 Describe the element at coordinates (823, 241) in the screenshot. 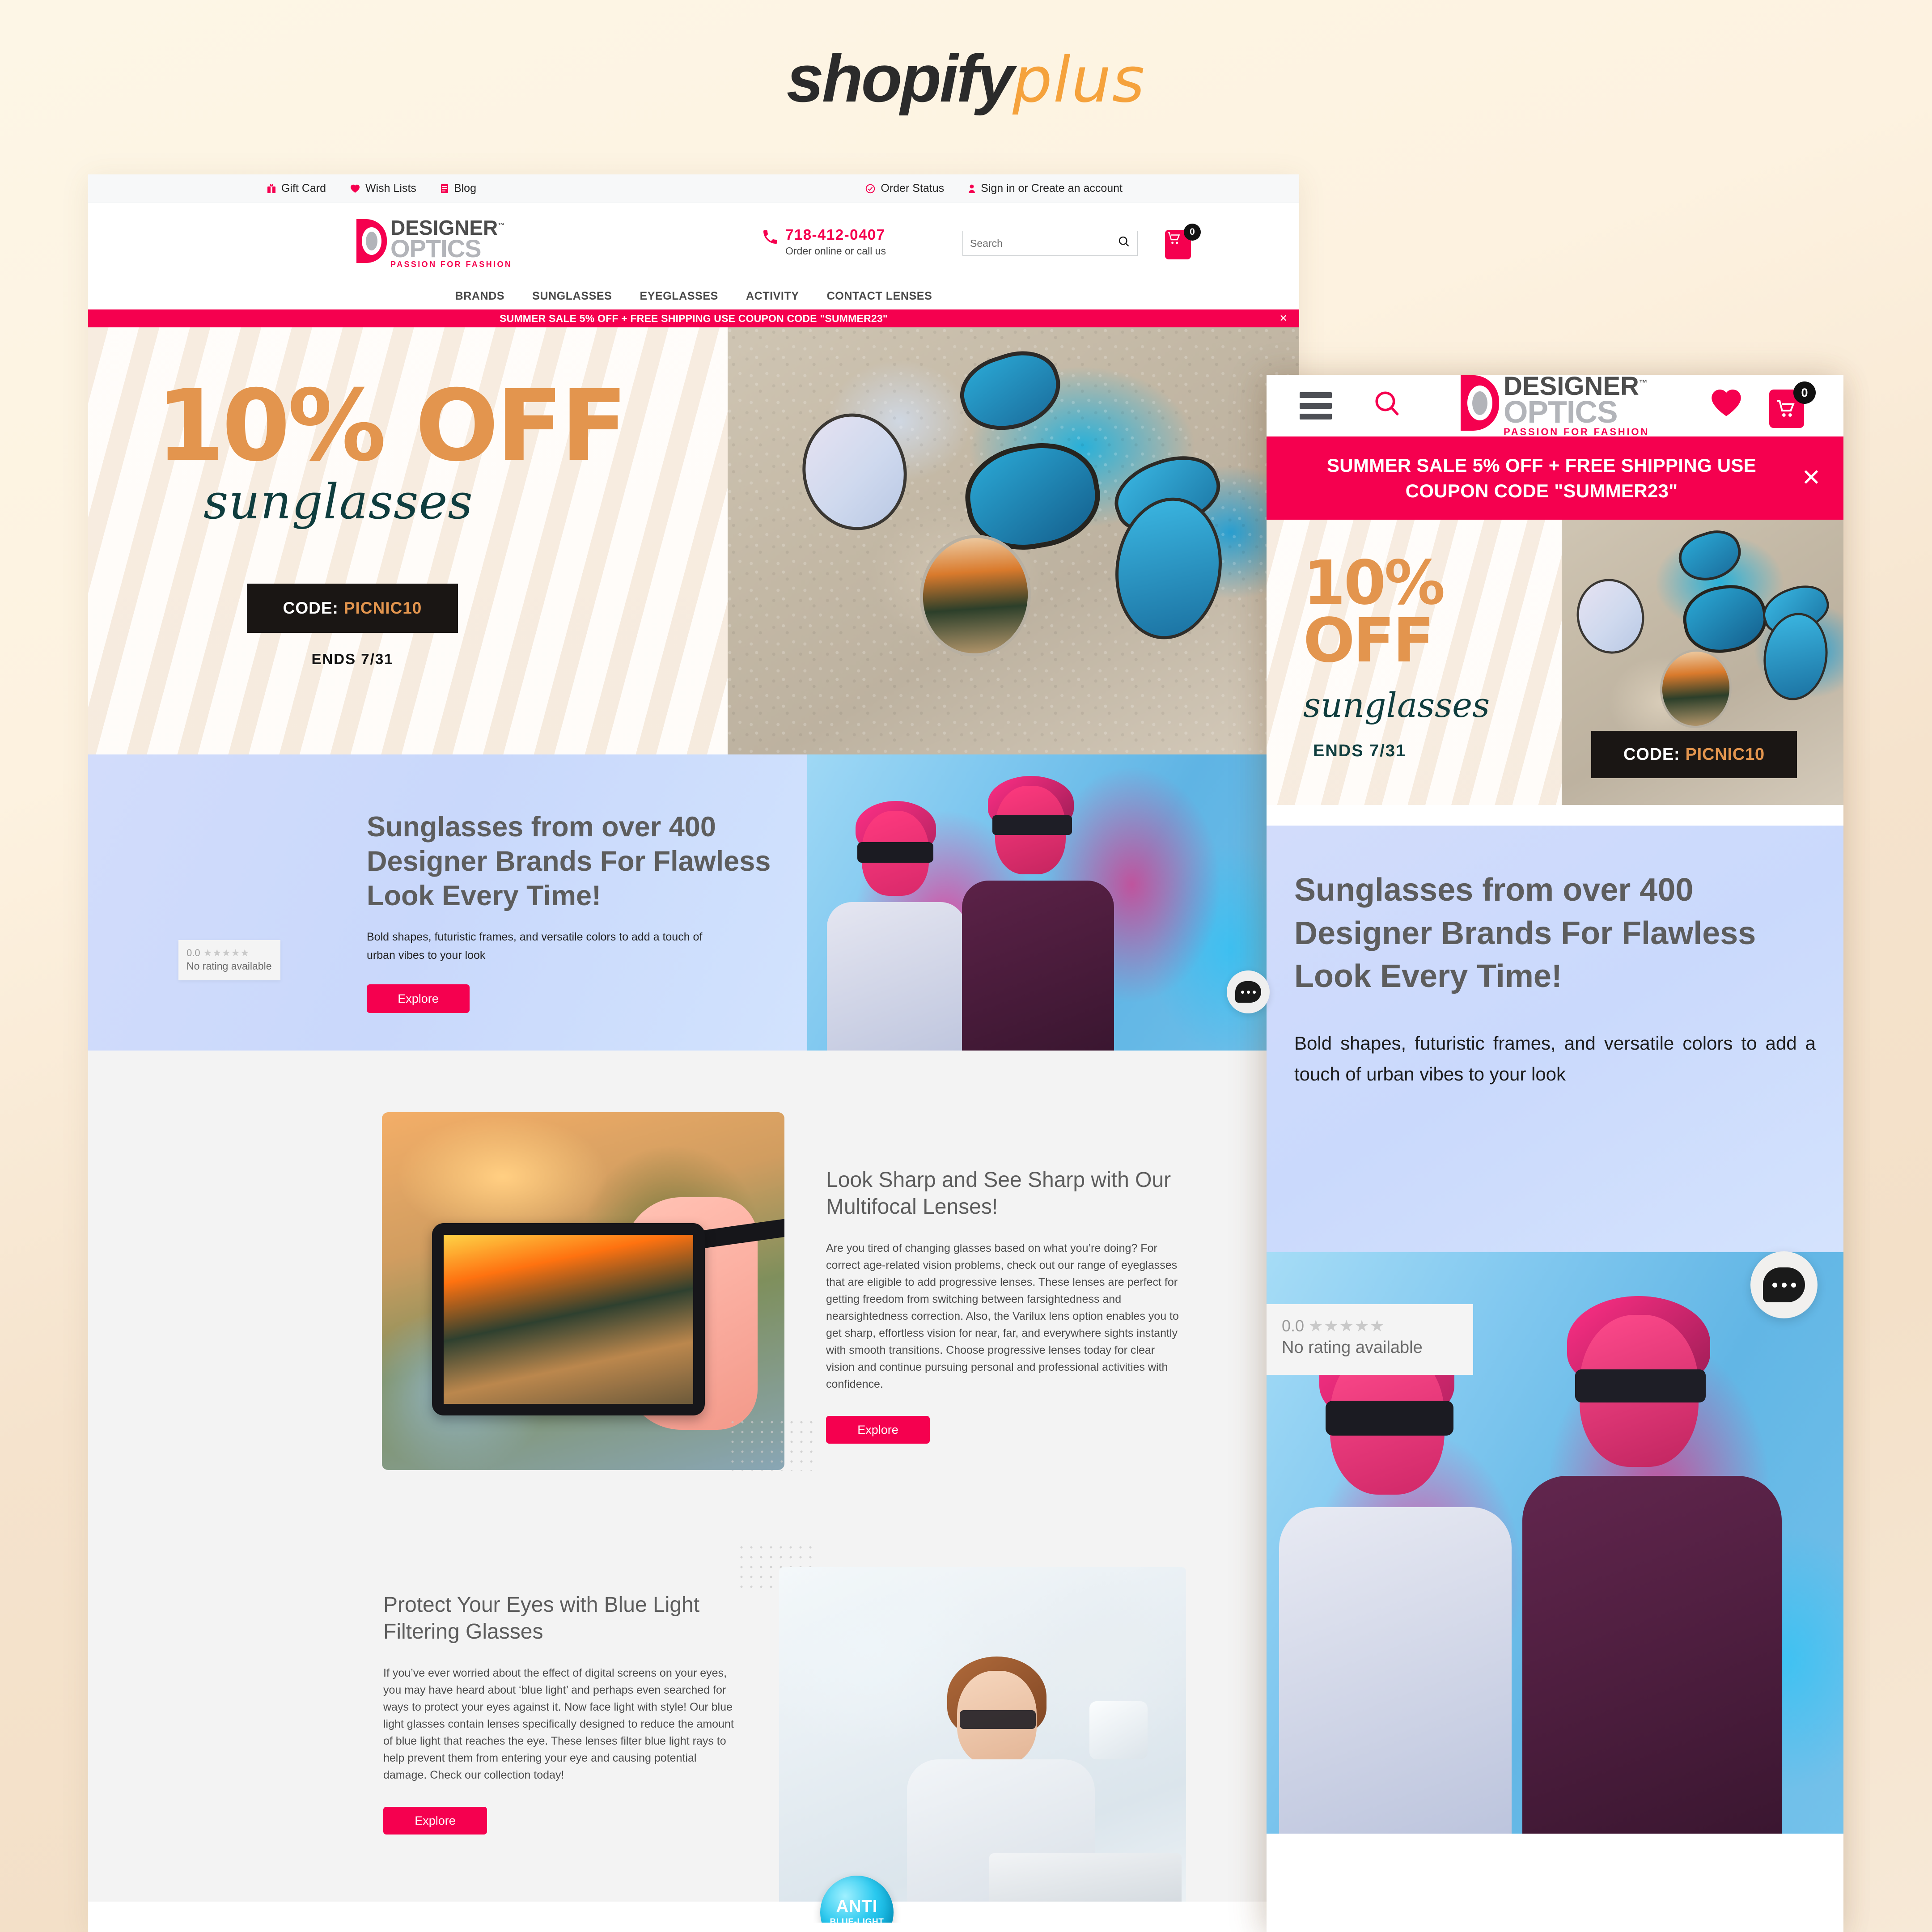

I see `phone-block: 718-412-0407 Order online or call us` at that location.